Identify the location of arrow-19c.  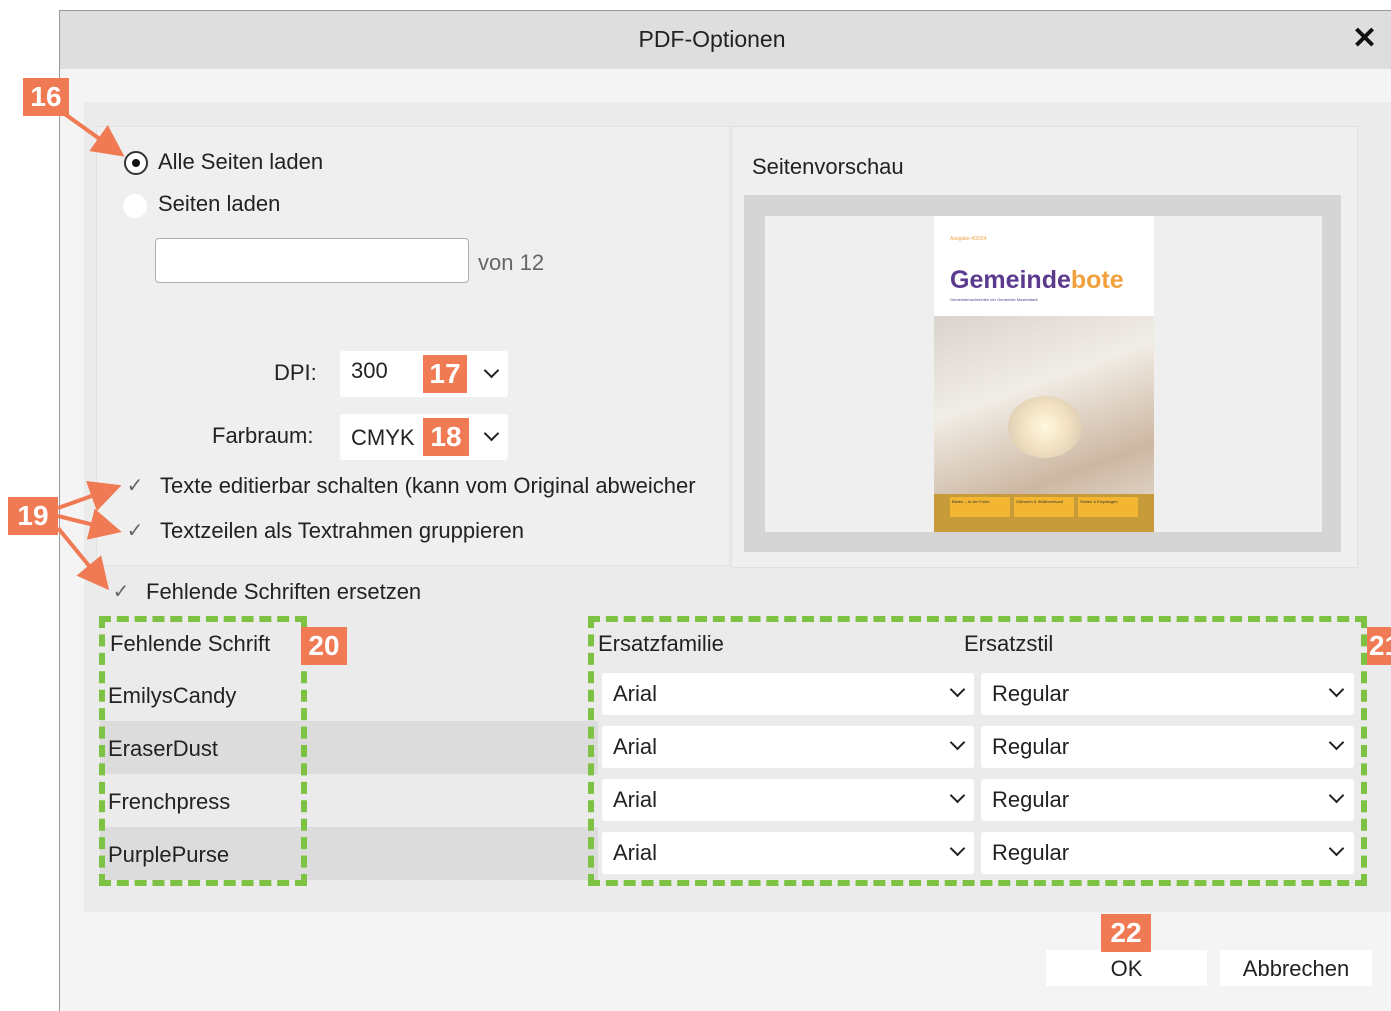
(83, 558).